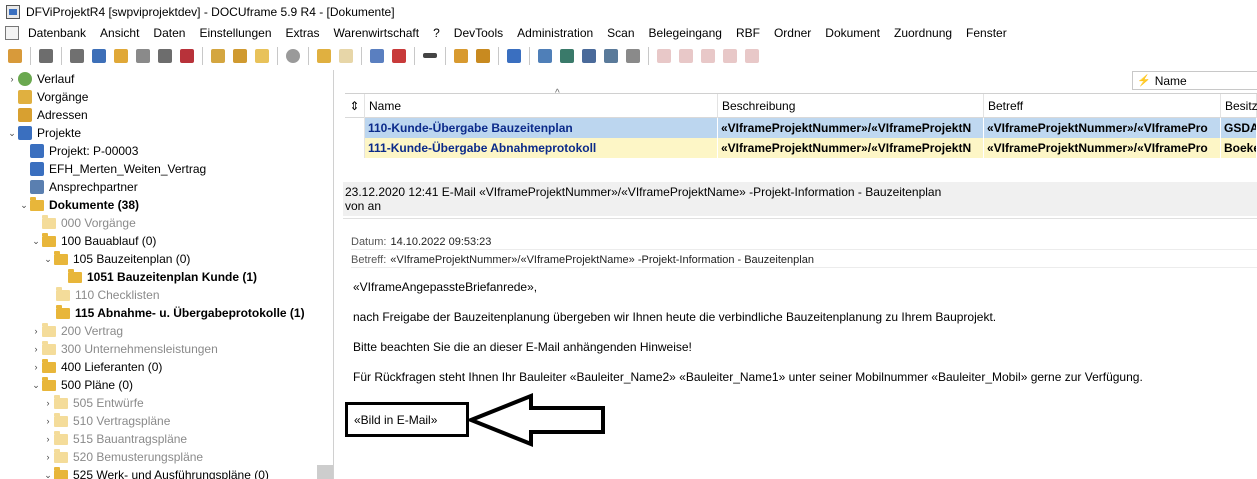  Describe the element at coordinates (851, 106) in the screenshot. I see `column-header-beschreibung: Beschreibung` at that location.